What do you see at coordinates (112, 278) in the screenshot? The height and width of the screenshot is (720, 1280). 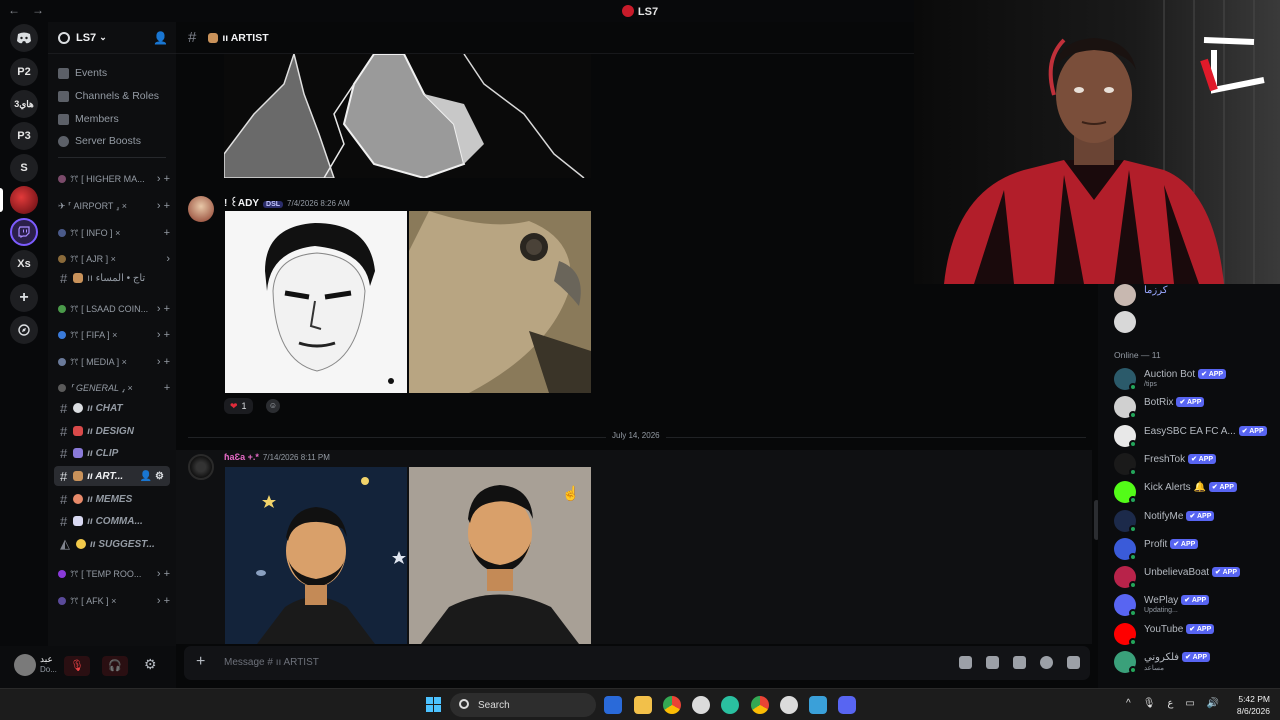 I see `channel-evening: # ıı تاج • المساء` at bounding box center [112, 278].